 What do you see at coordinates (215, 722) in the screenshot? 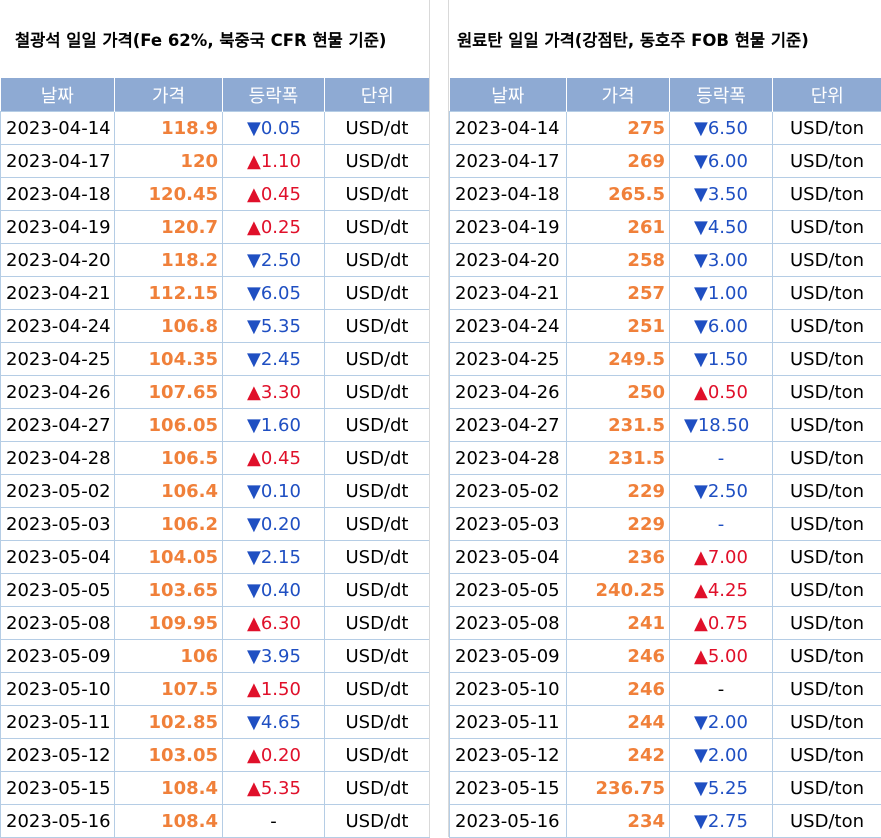
I see `table-row: 2023-05-11102.85▼4.65USD/dt` at bounding box center [215, 722].